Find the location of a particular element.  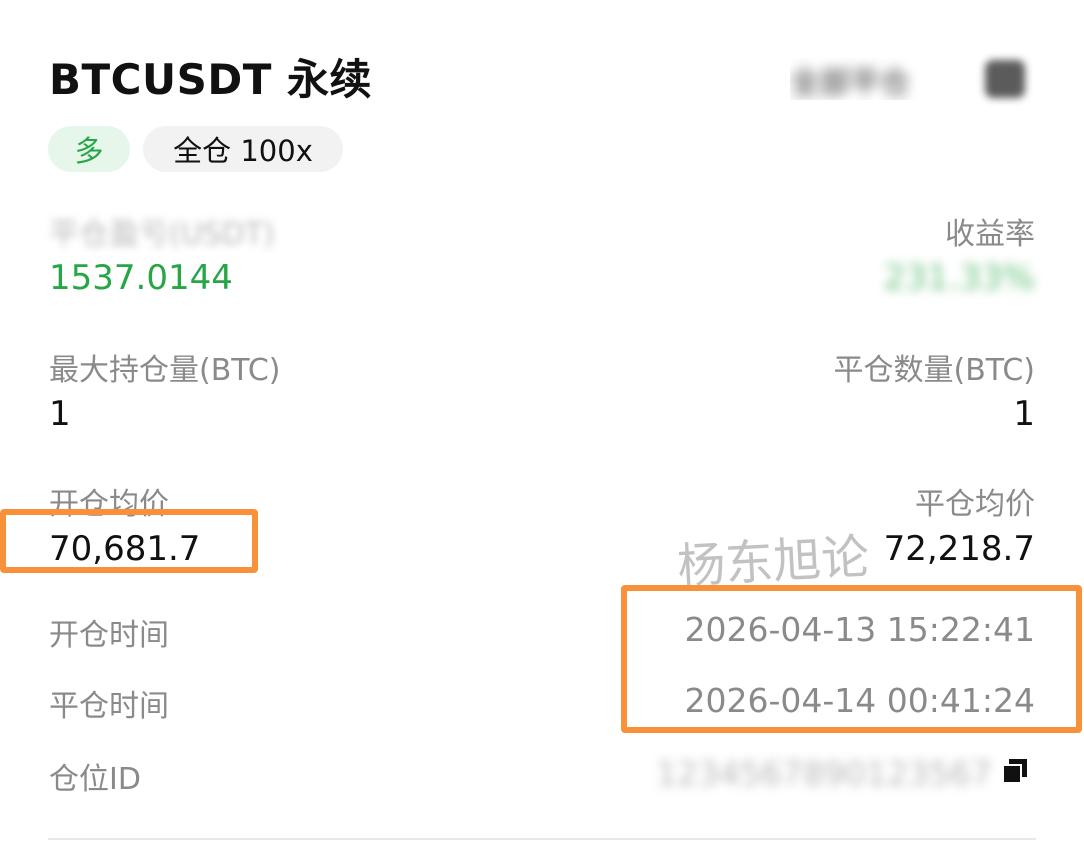

max-position-value: 1 is located at coordinates (60, 414).